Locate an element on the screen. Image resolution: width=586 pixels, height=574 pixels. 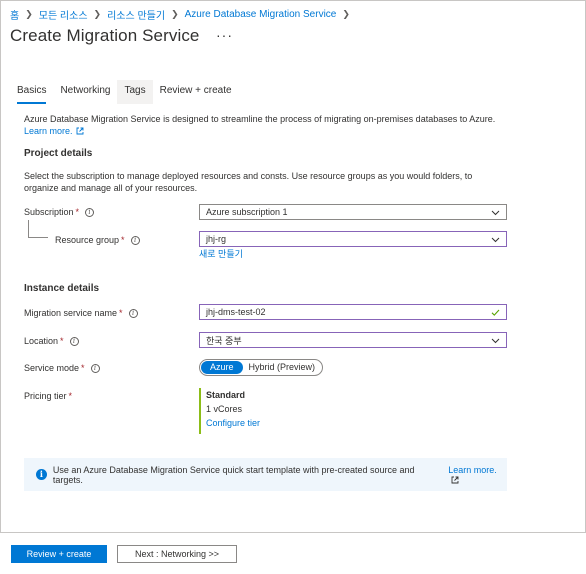
service-name-label-text: Migration service name is located at coordinates (71, 313).